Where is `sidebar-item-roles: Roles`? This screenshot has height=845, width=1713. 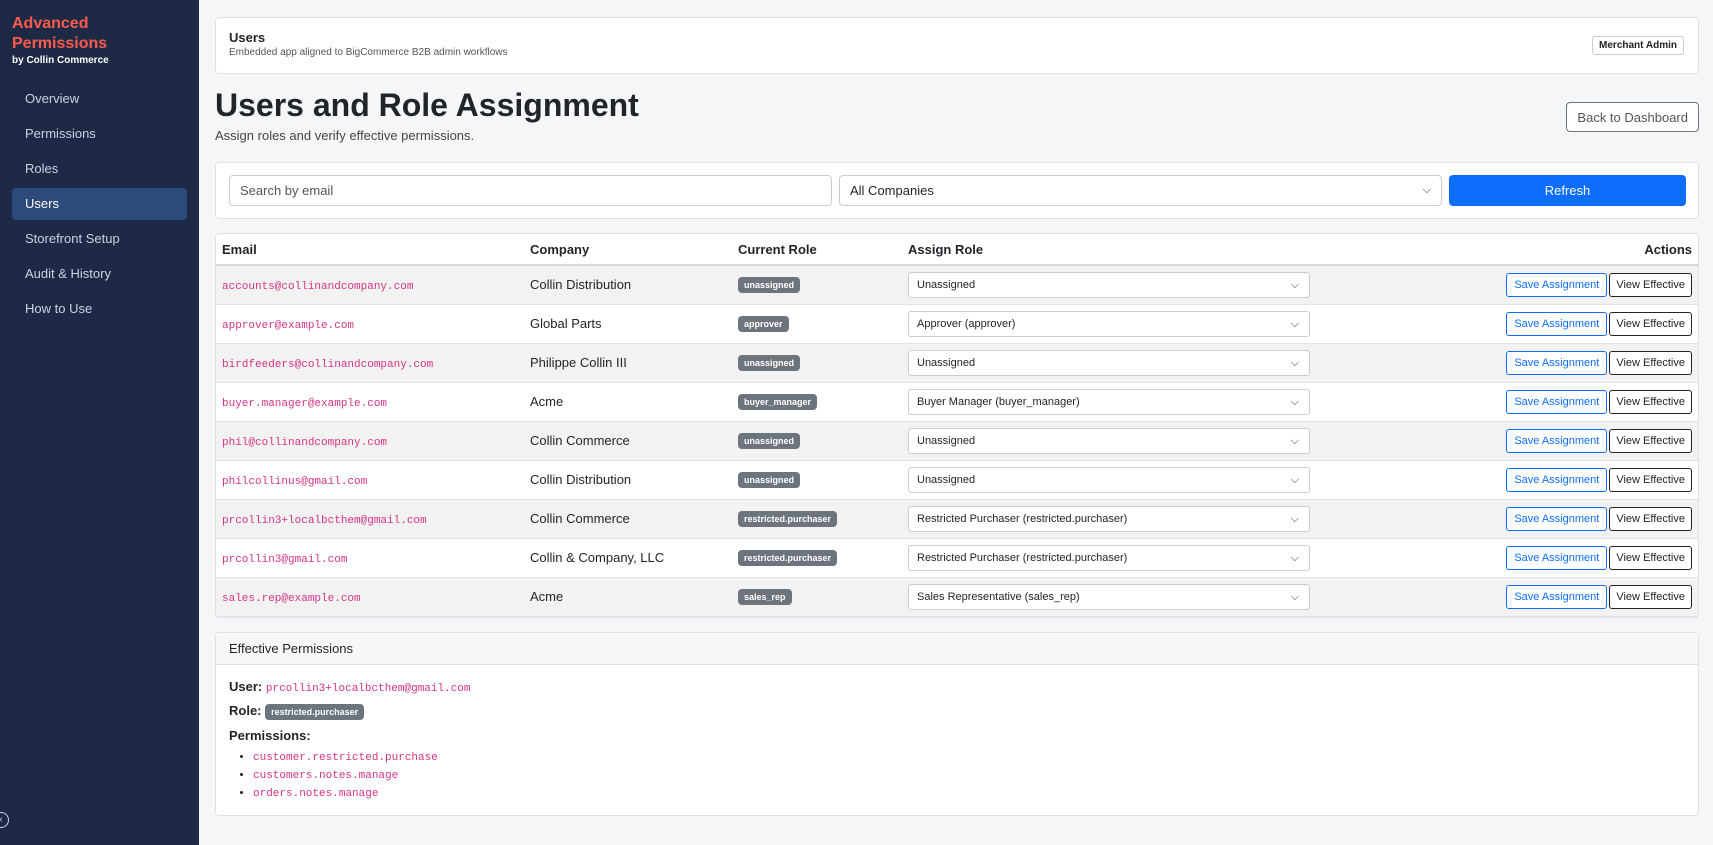 sidebar-item-roles: Roles is located at coordinates (99, 169).